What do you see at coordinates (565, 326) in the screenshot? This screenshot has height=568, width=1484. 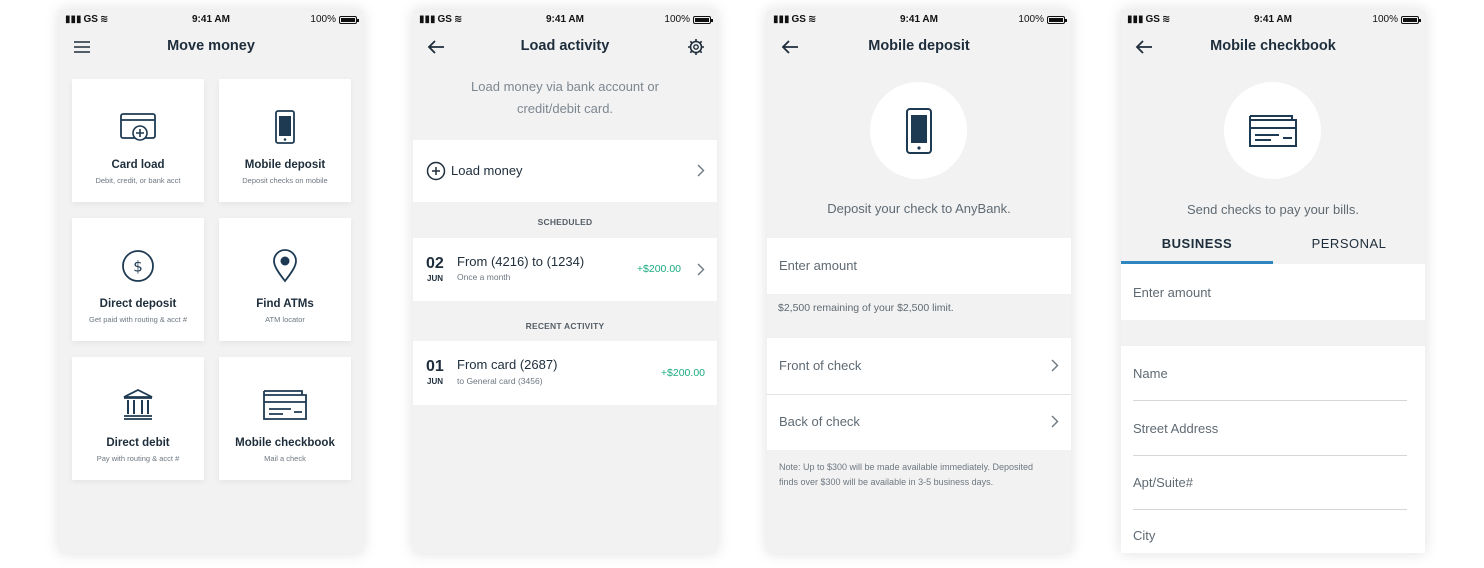 I see `section-recent-activity: RECENT ACTIVITY` at bounding box center [565, 326].